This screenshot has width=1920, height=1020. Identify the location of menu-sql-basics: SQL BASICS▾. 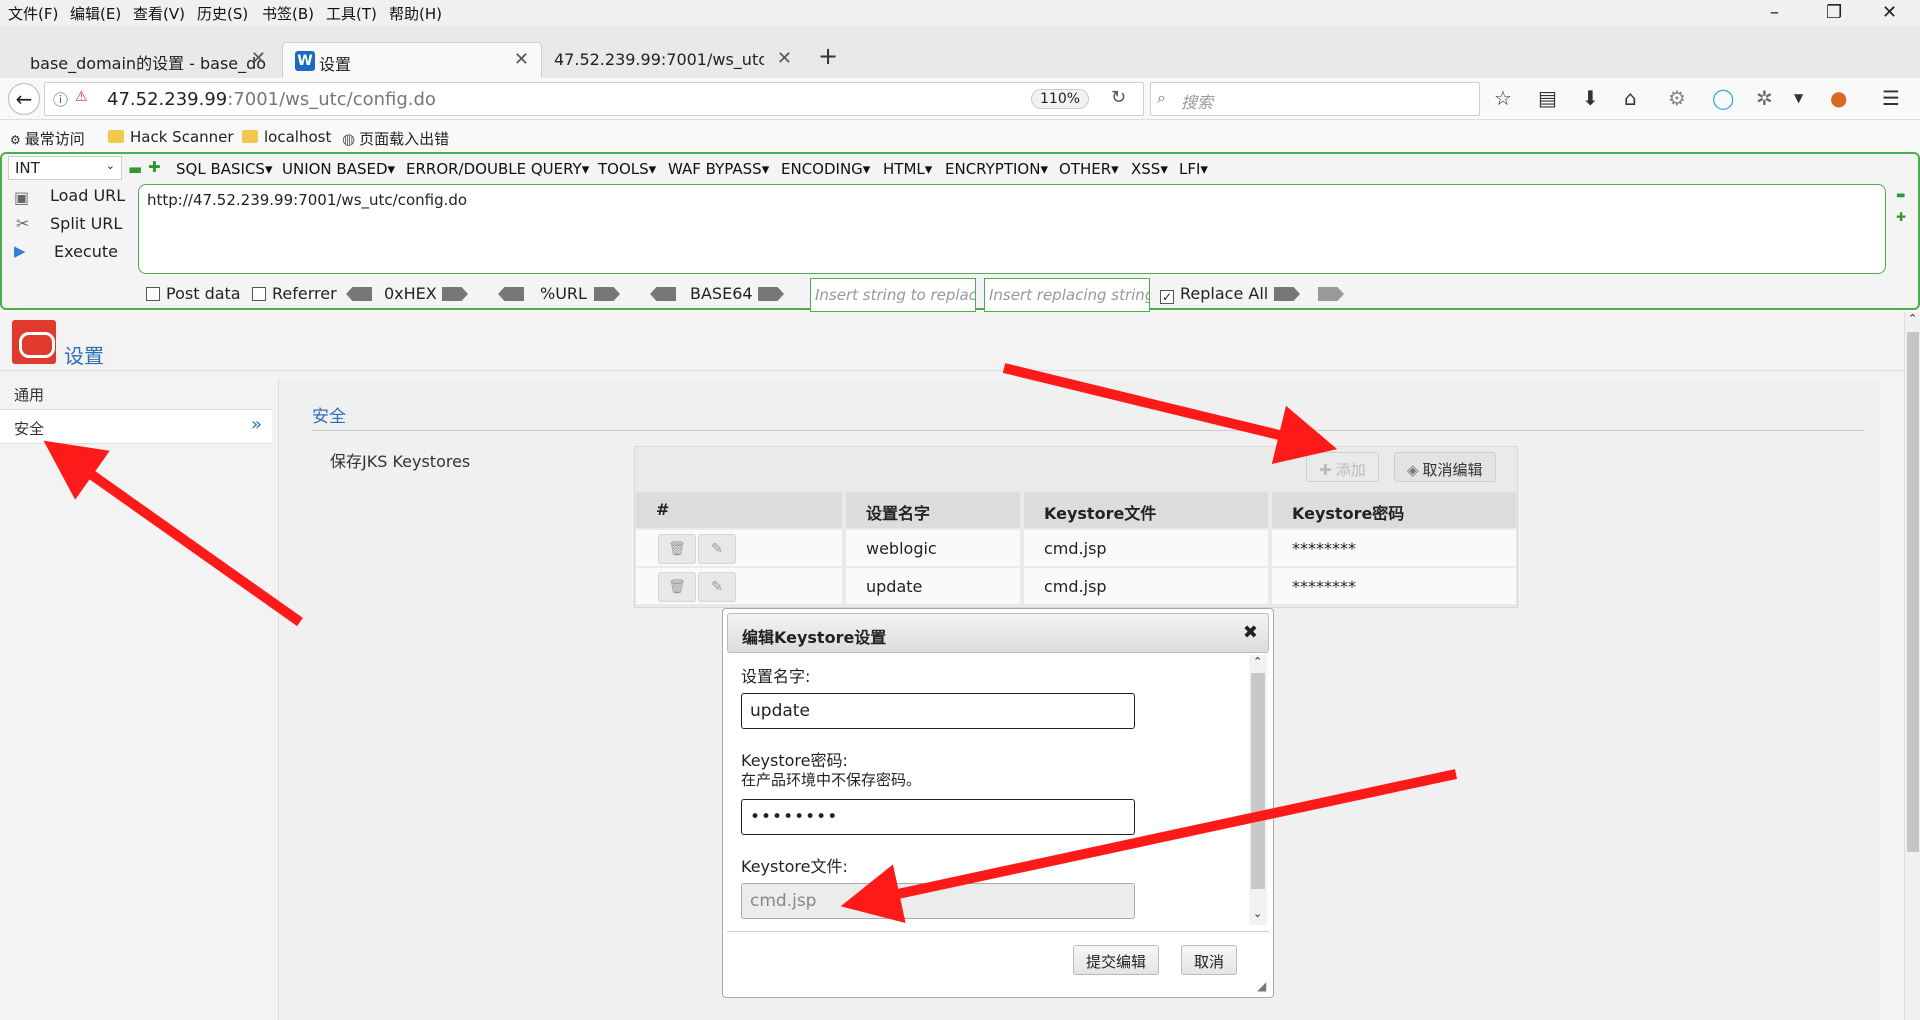
(224, 169).